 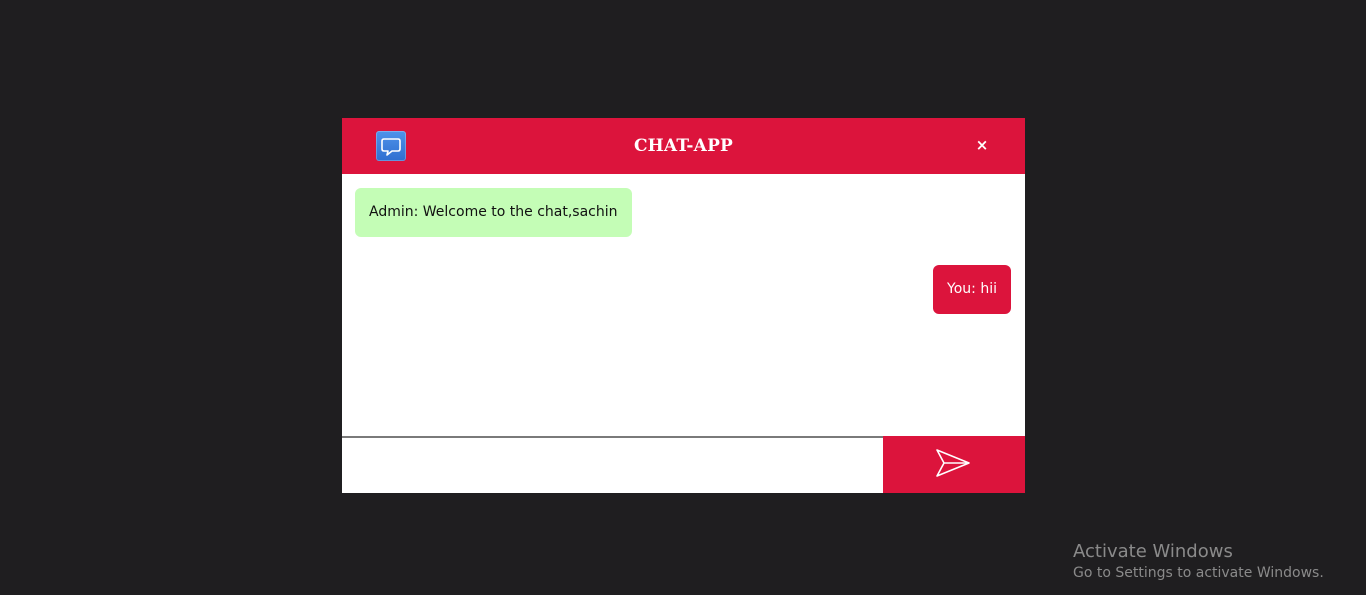 What do you see at coordinates (1153, 551) in the screenshot?
I see `watermark-title: Activate Windows` at bounding box center [1153, 551].